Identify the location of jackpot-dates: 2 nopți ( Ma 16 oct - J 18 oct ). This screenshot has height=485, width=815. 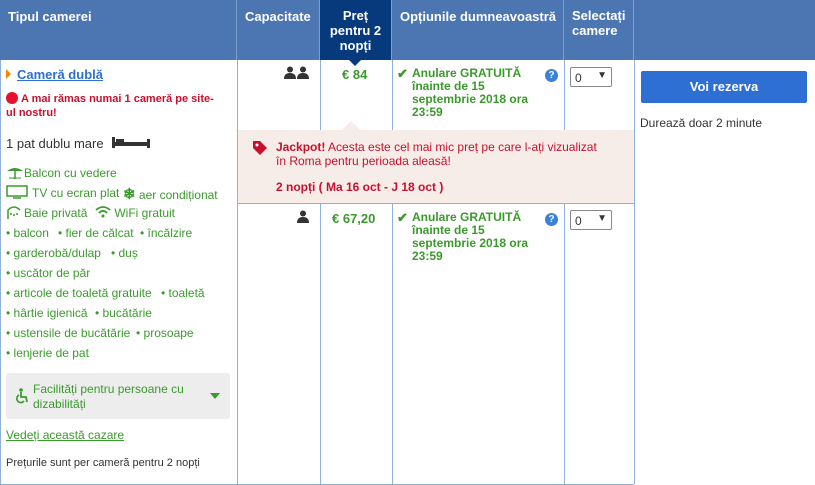
(360, 187).